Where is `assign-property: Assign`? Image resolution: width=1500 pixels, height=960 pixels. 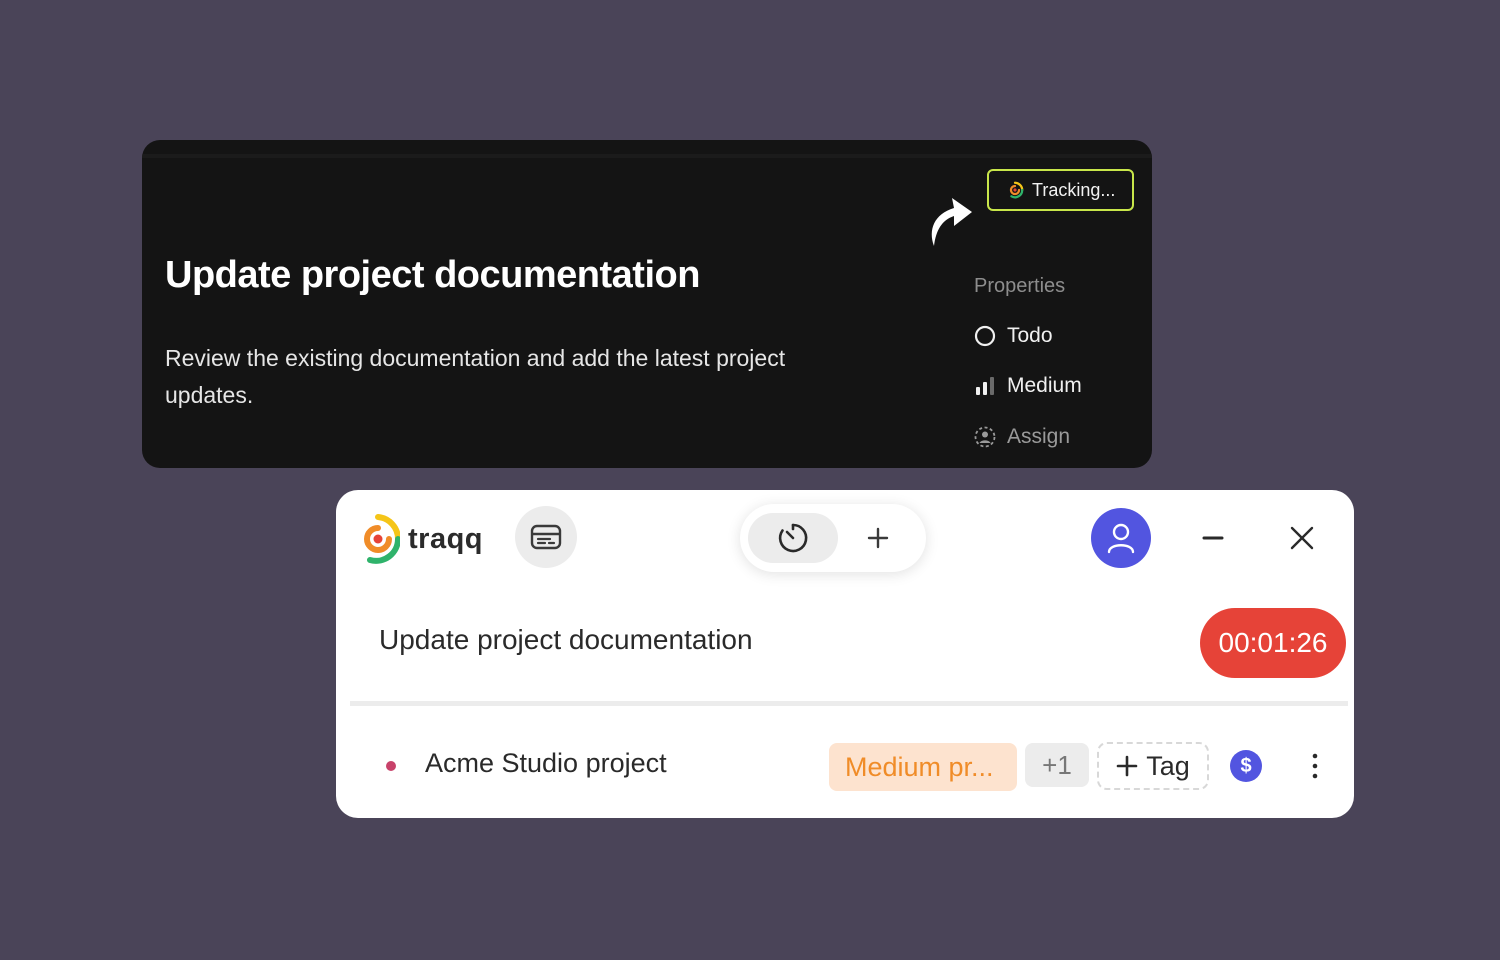
assign-property: Assign is located at coordinates (1022, 437).